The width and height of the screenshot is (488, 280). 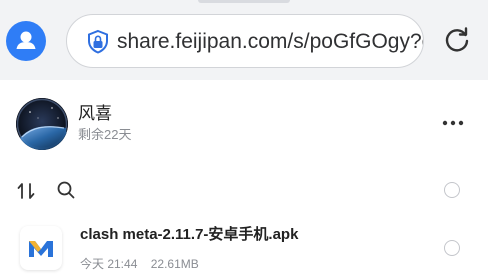 I want to click on app-m-icon, so click(x=41, y=248).